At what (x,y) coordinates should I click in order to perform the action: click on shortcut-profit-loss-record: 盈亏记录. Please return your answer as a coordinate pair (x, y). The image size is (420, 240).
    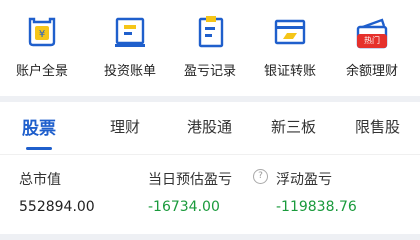
    Looking at the image, I should click on (210, 46).